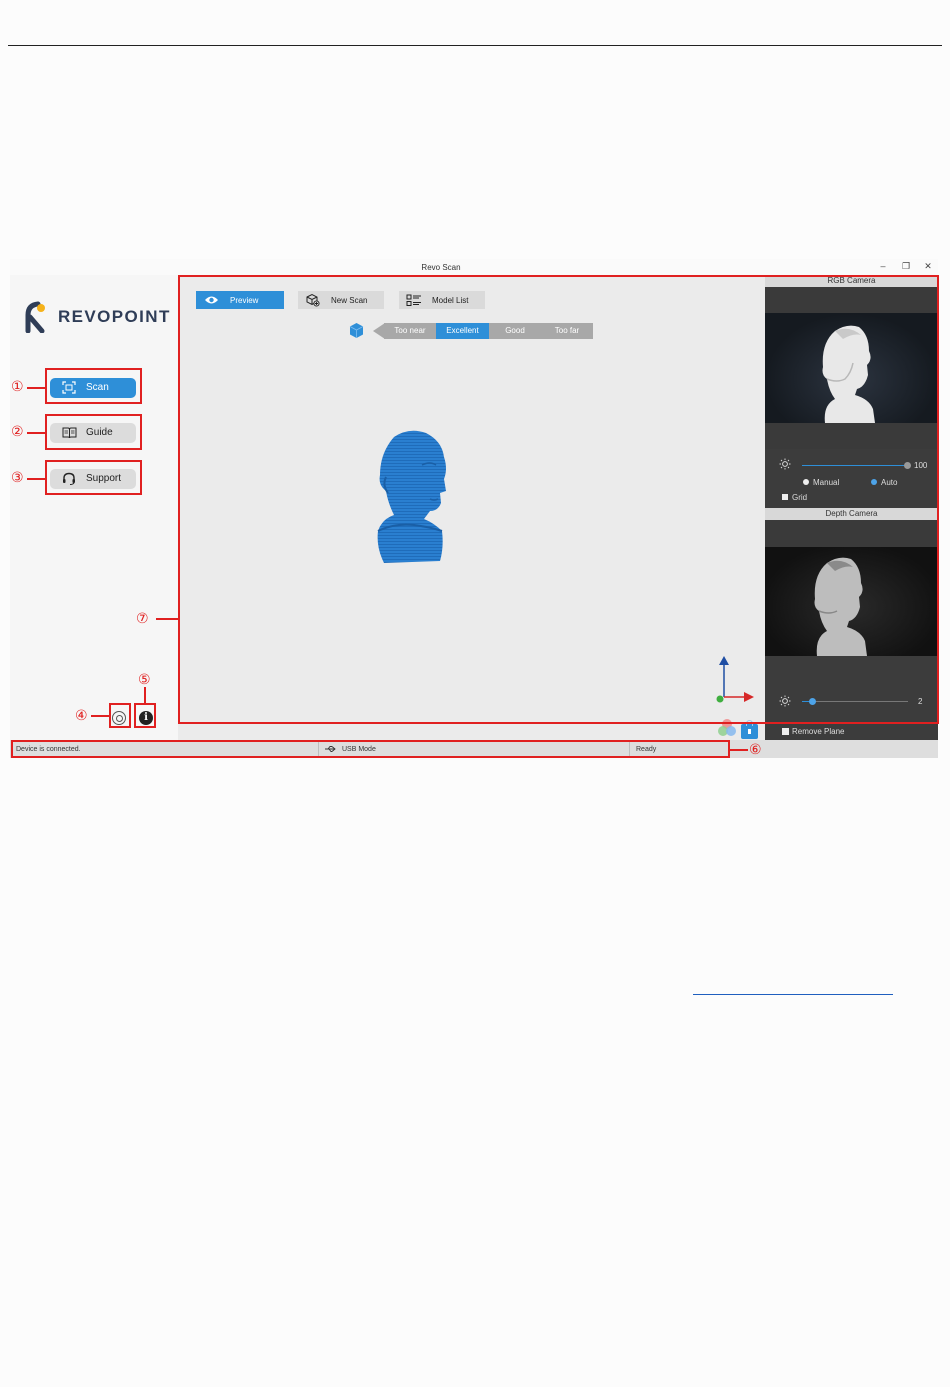 This screenshot has height=1387, width=950. I want to click on callout-2: ②, so click(17, 432).